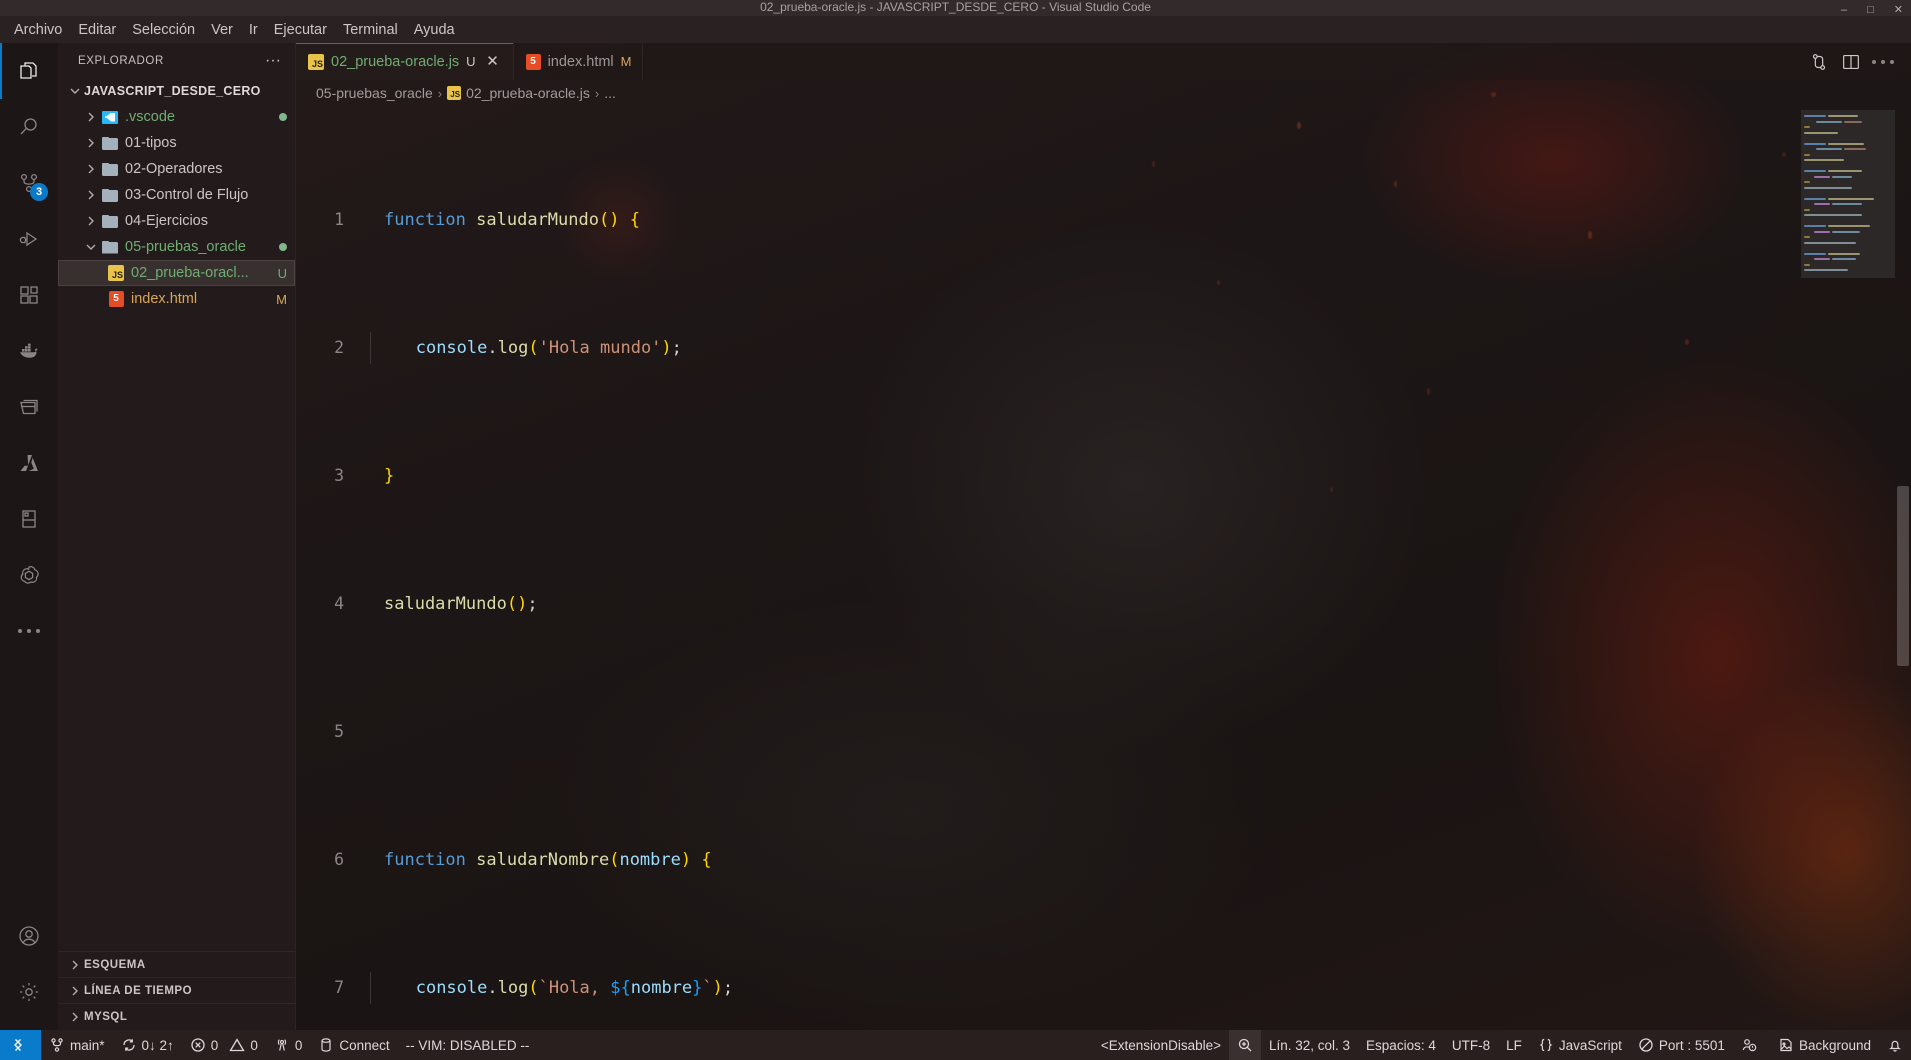 Image resolution: width=1911 pixels, height=1060 pixels. I want to click on window-controls: – □ ✕, so click(1872, 10).